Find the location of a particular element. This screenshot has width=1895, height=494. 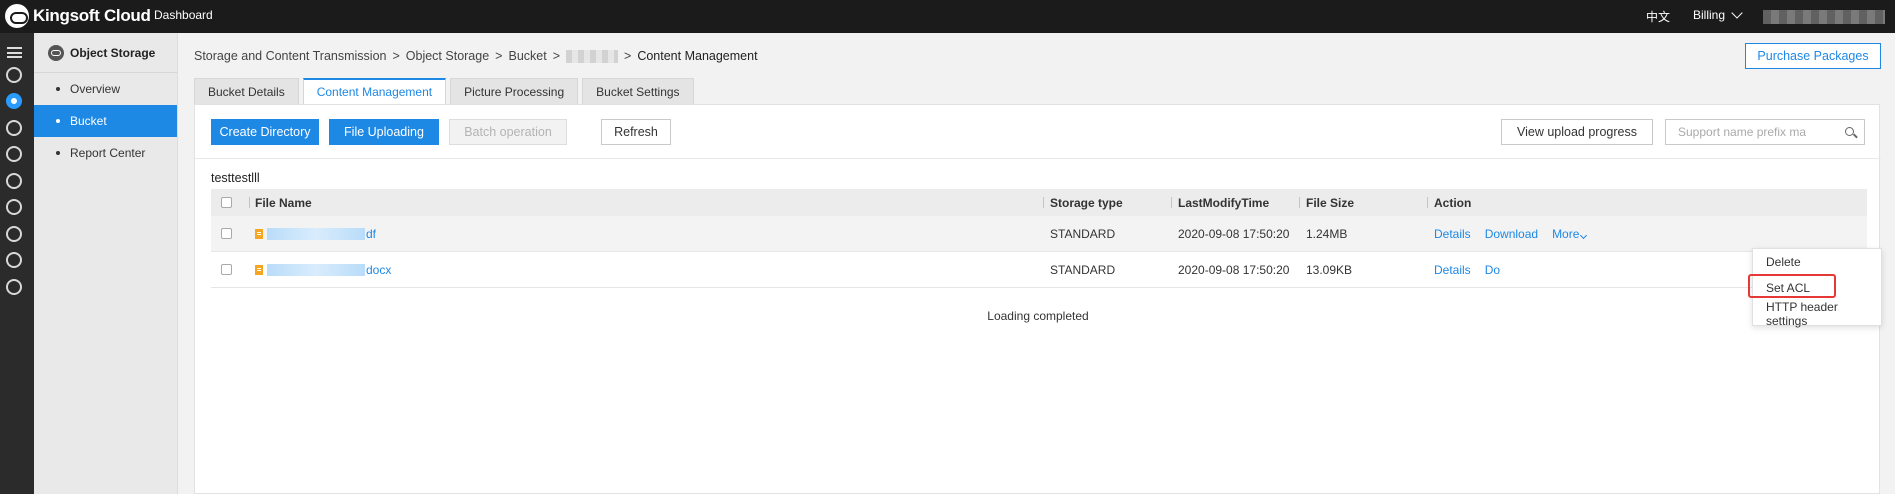

user-account-redacted is located at coordinates (1824, 17).